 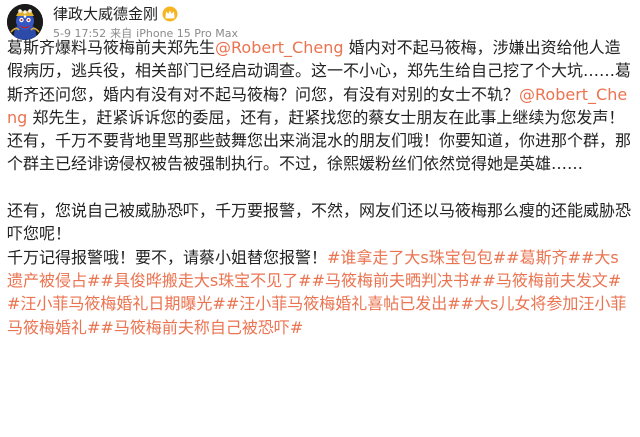 I want to click on hashtag-link: #具俊晔搬走大s珠宝不见了#, so click(x=205, y=280).